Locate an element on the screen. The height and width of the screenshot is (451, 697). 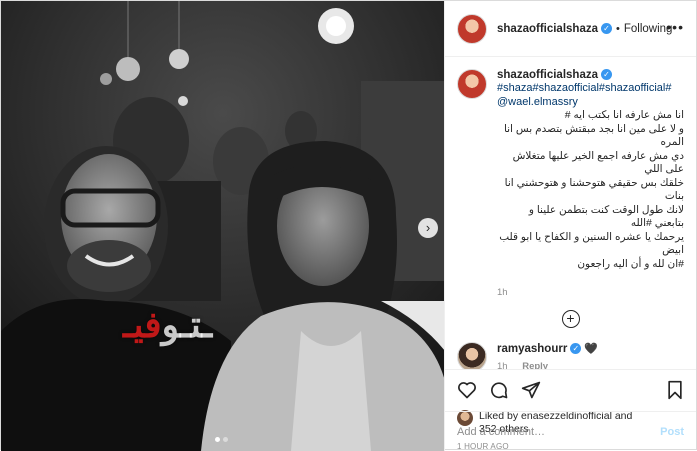
comment-item: ramyashourr ✓ 🖤 1h Reply is located at coordinates (570, 355).